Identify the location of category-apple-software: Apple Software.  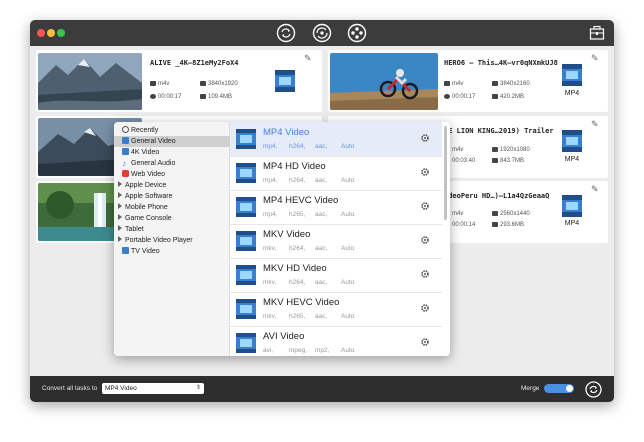
(173, 196).